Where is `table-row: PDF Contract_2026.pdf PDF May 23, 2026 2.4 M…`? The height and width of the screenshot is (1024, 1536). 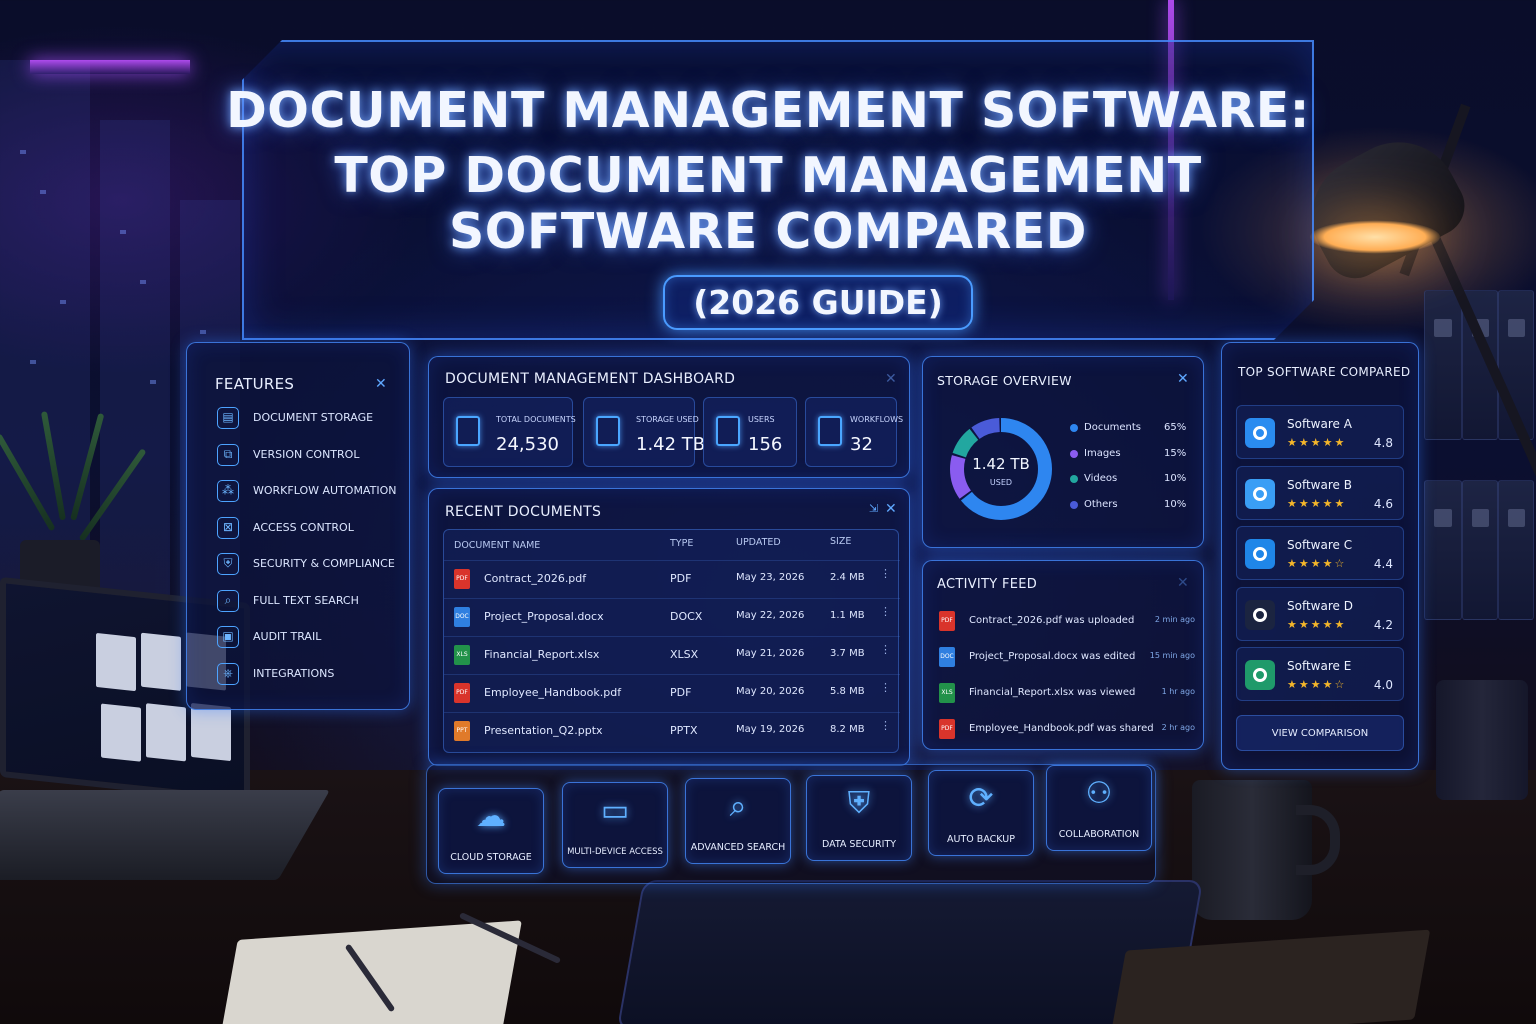 table-row: PDF Contract_2026.pdf PDF May 23, 2026 2.4 M… is located at coordinates (672, 578).